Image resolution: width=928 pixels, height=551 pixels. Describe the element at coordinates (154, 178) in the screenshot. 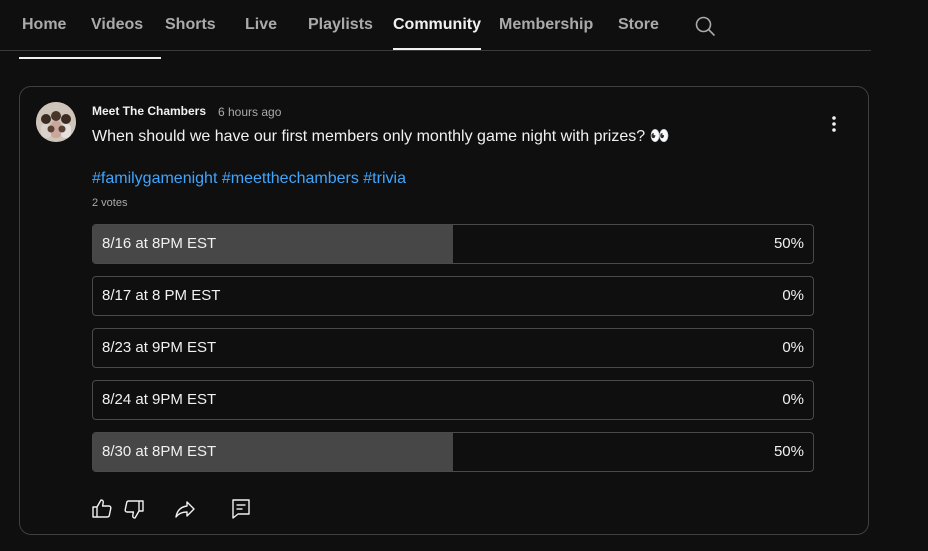

I see `hashtag-link: #familygamenight` at that location.